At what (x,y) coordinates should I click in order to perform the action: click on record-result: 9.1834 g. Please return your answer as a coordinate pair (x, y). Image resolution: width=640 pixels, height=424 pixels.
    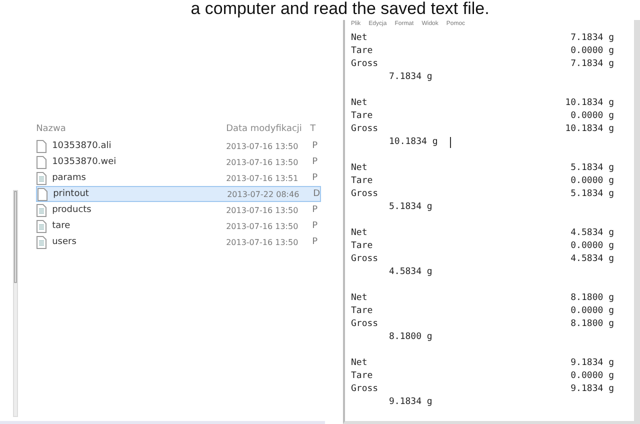
    Looking at the image, I should click on (410, 402).